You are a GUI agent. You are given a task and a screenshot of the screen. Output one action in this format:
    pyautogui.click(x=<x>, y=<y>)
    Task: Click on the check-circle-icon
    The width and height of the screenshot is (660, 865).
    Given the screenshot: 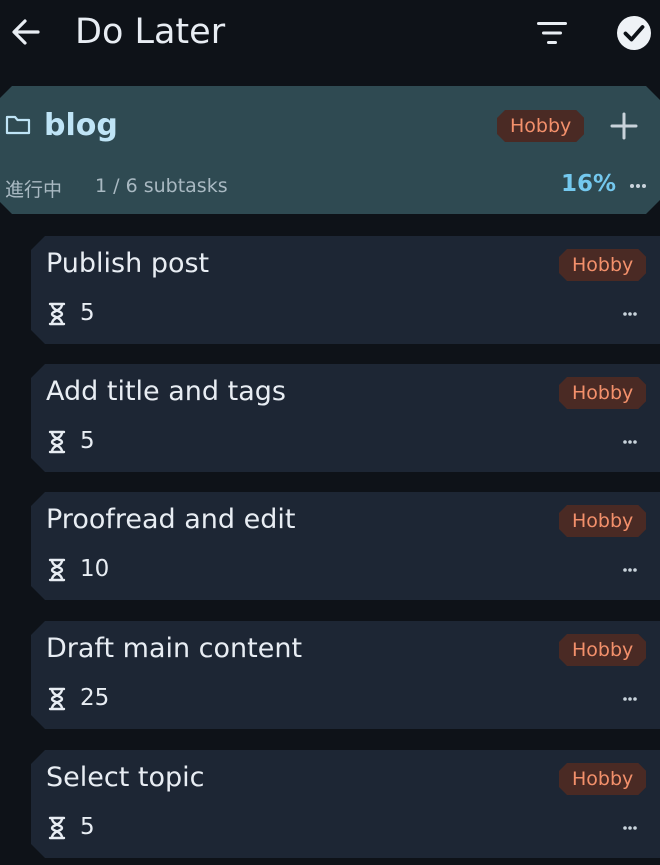 What is the action you would take?
    pyautogui.click(x=634, y=33)
    